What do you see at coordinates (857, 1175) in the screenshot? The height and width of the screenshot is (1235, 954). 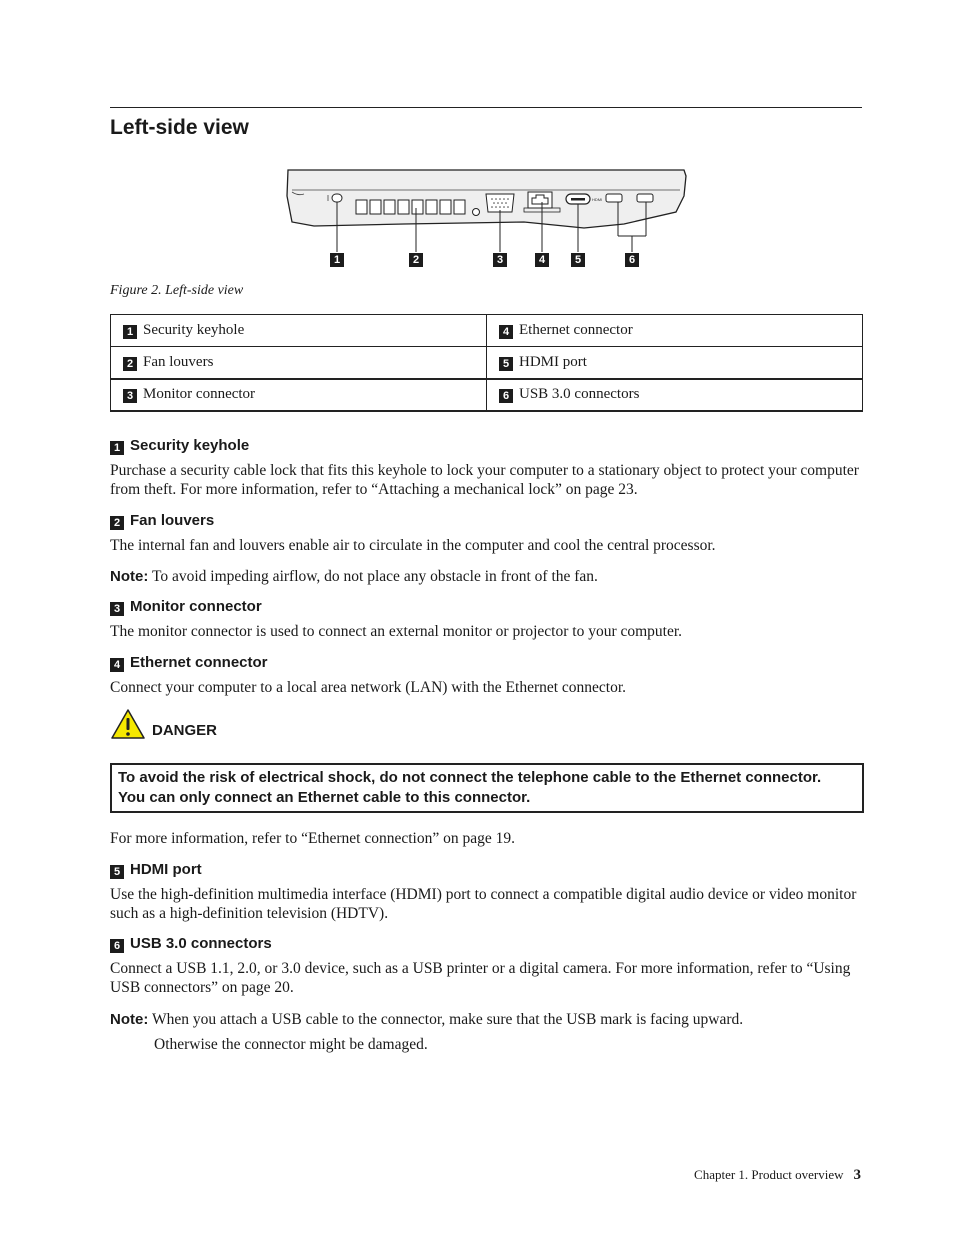 I see `page-number: 3` at bounding box center [857, 1175].